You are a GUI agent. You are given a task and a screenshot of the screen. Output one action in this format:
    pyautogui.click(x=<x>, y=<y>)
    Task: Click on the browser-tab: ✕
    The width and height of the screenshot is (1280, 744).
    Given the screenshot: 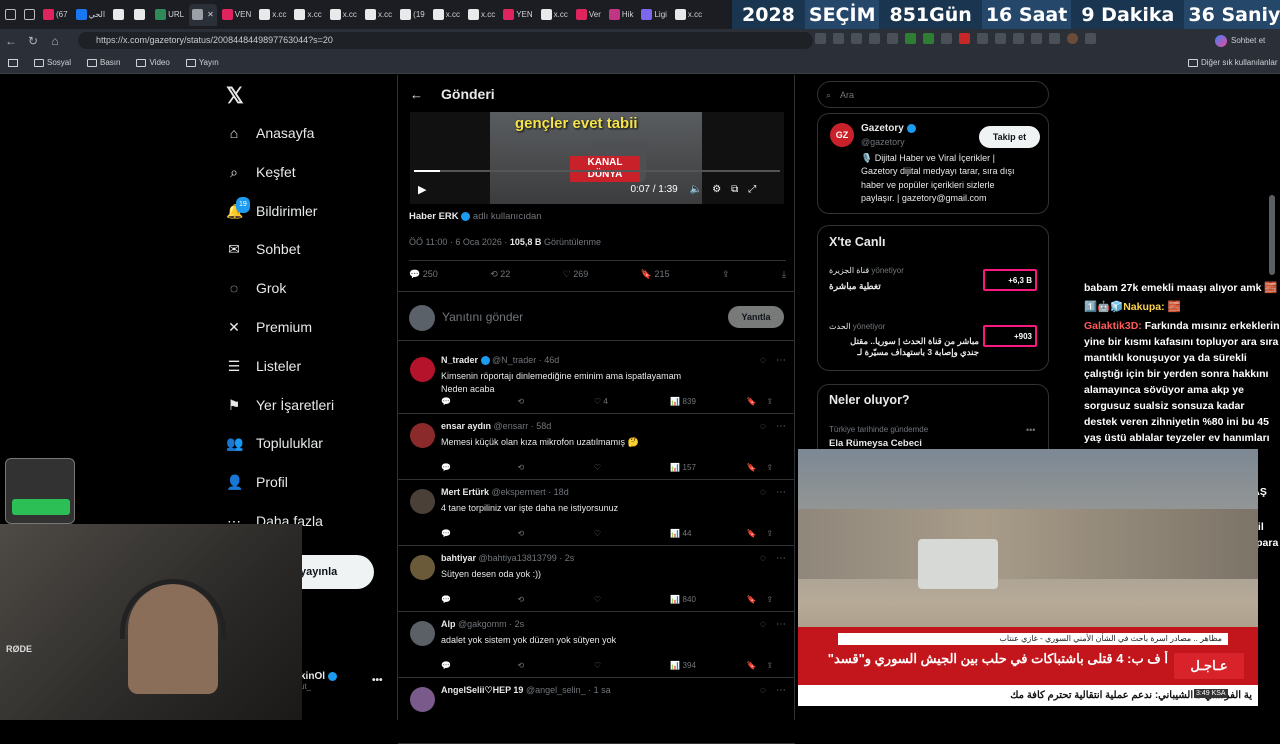 What is the action you would take?
    pyautogui.click(x=203, y=14)
    